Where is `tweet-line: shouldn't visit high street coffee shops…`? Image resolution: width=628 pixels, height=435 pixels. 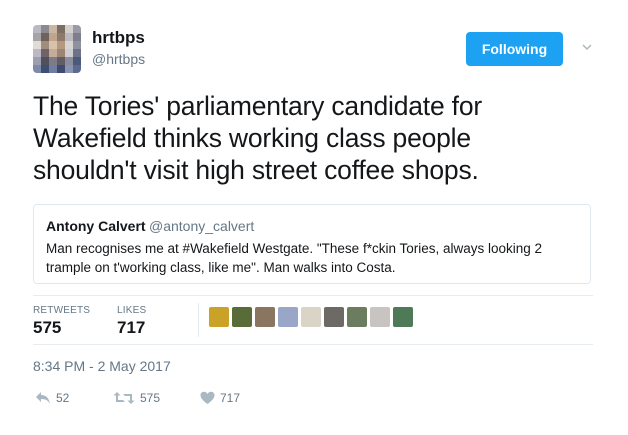
tweet-line: shouldn't visit high street coffee shops… is located at coordinates (256, 170).